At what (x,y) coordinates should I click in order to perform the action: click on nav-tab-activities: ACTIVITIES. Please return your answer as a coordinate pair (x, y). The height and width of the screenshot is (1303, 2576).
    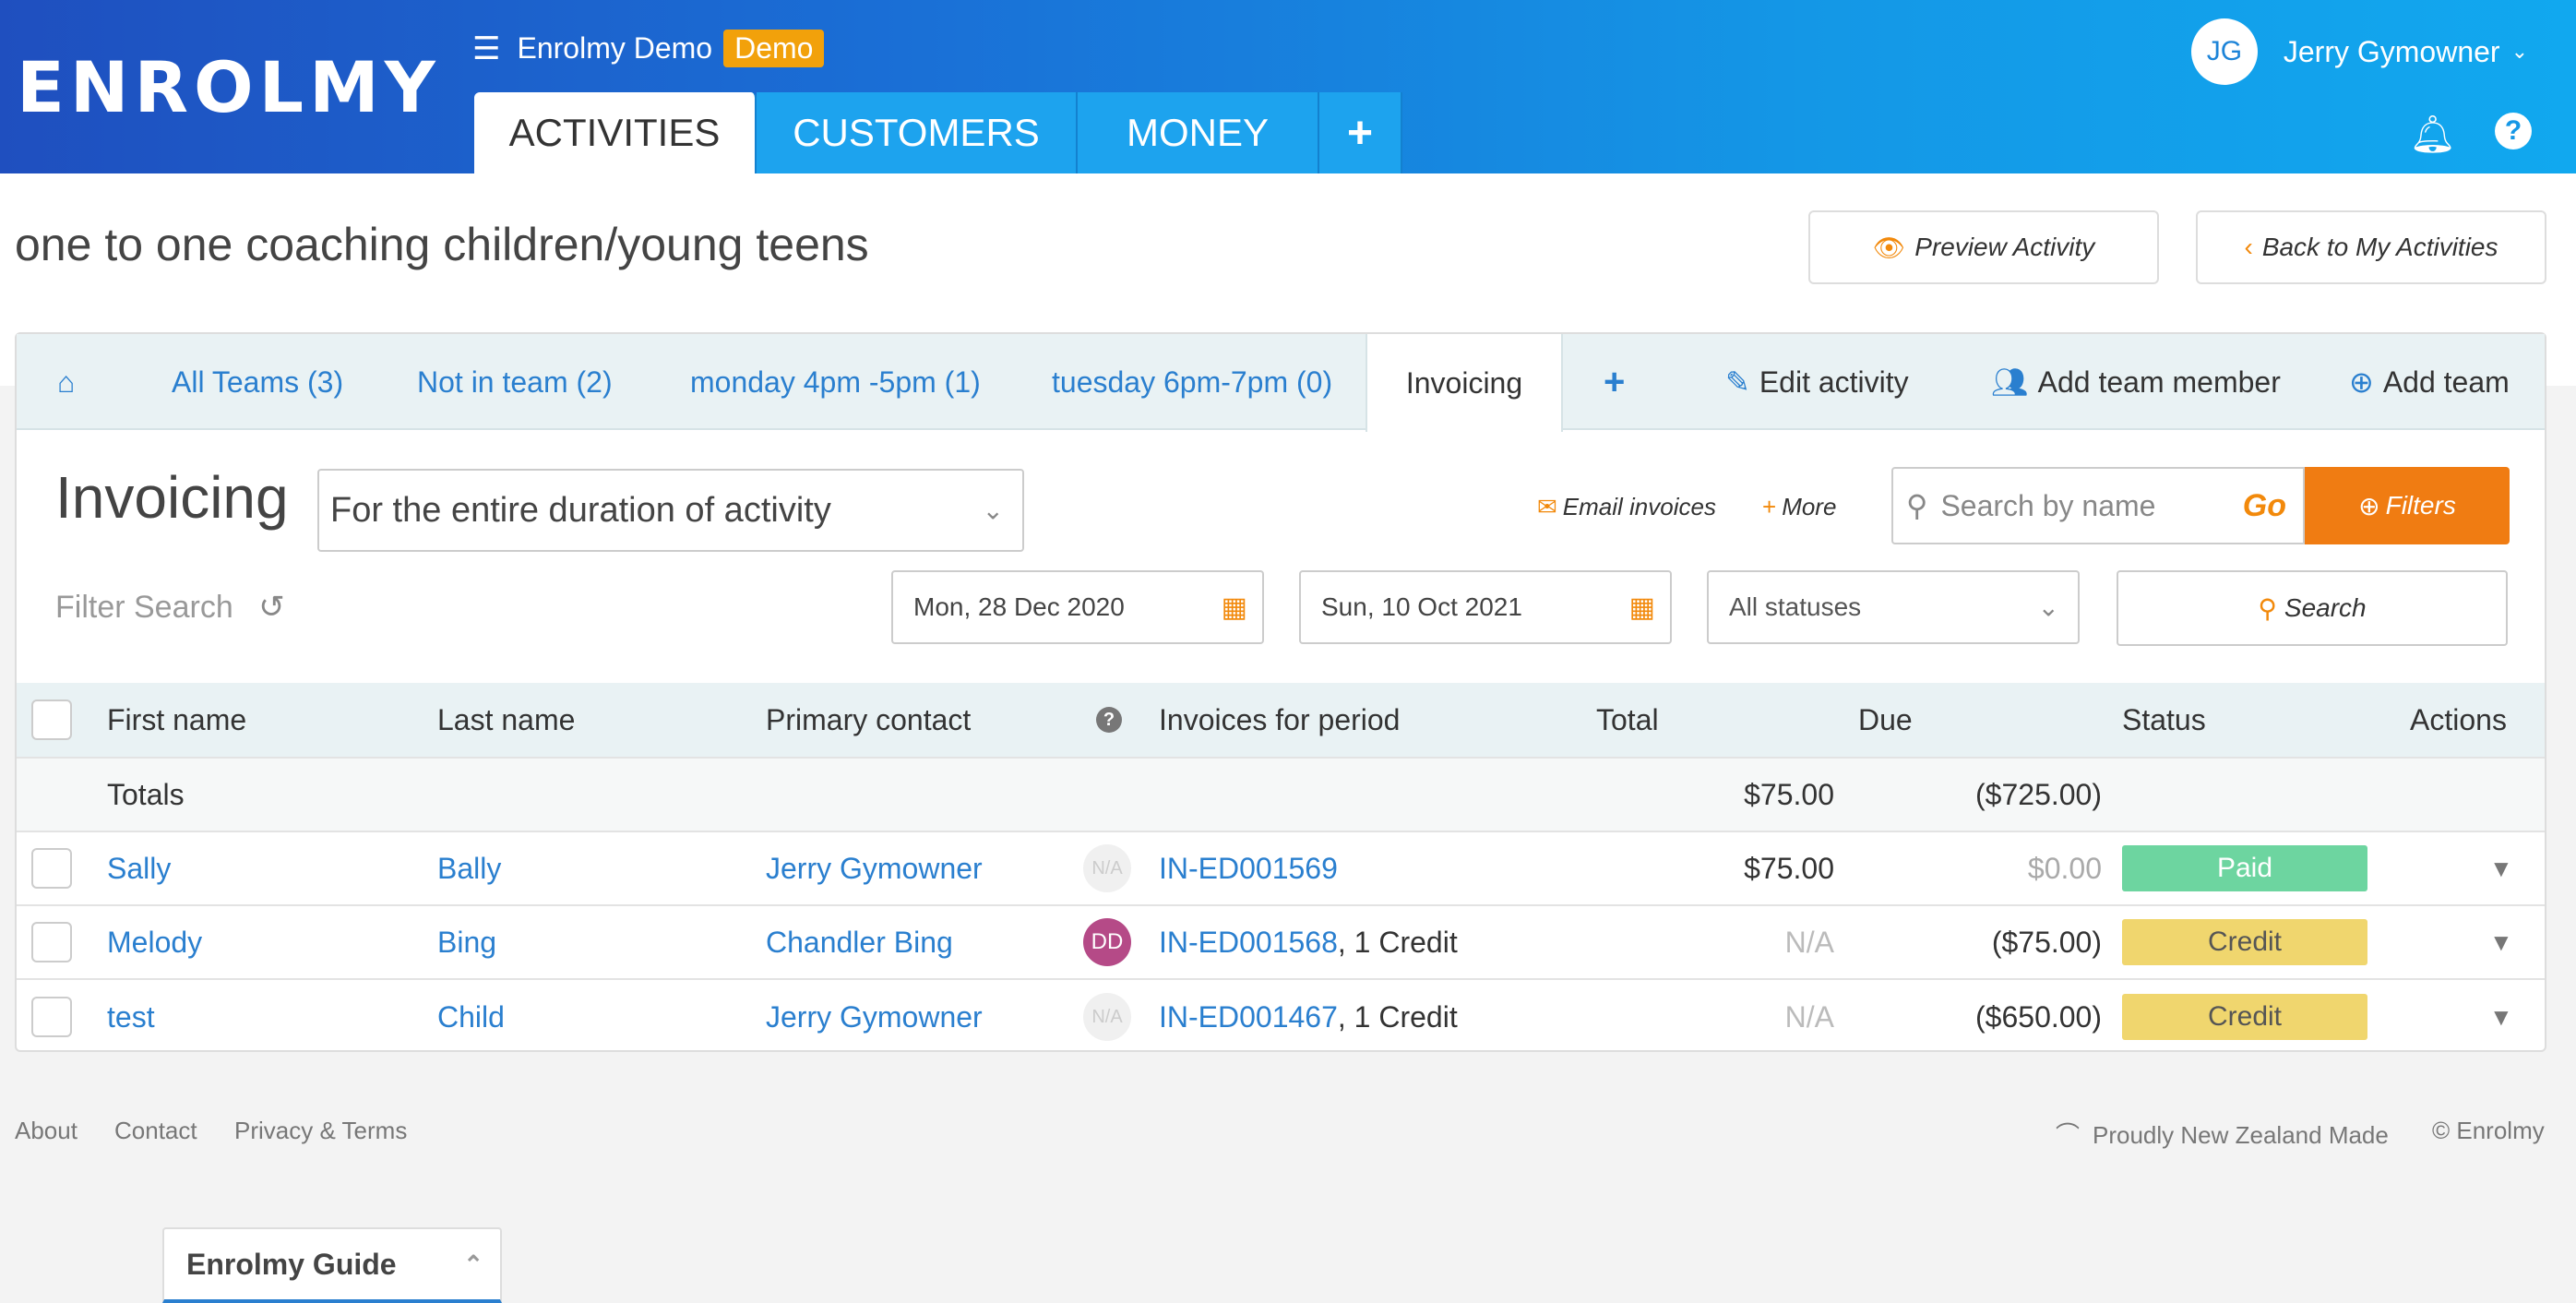
    Looking at the image, I should click on (615, 132).